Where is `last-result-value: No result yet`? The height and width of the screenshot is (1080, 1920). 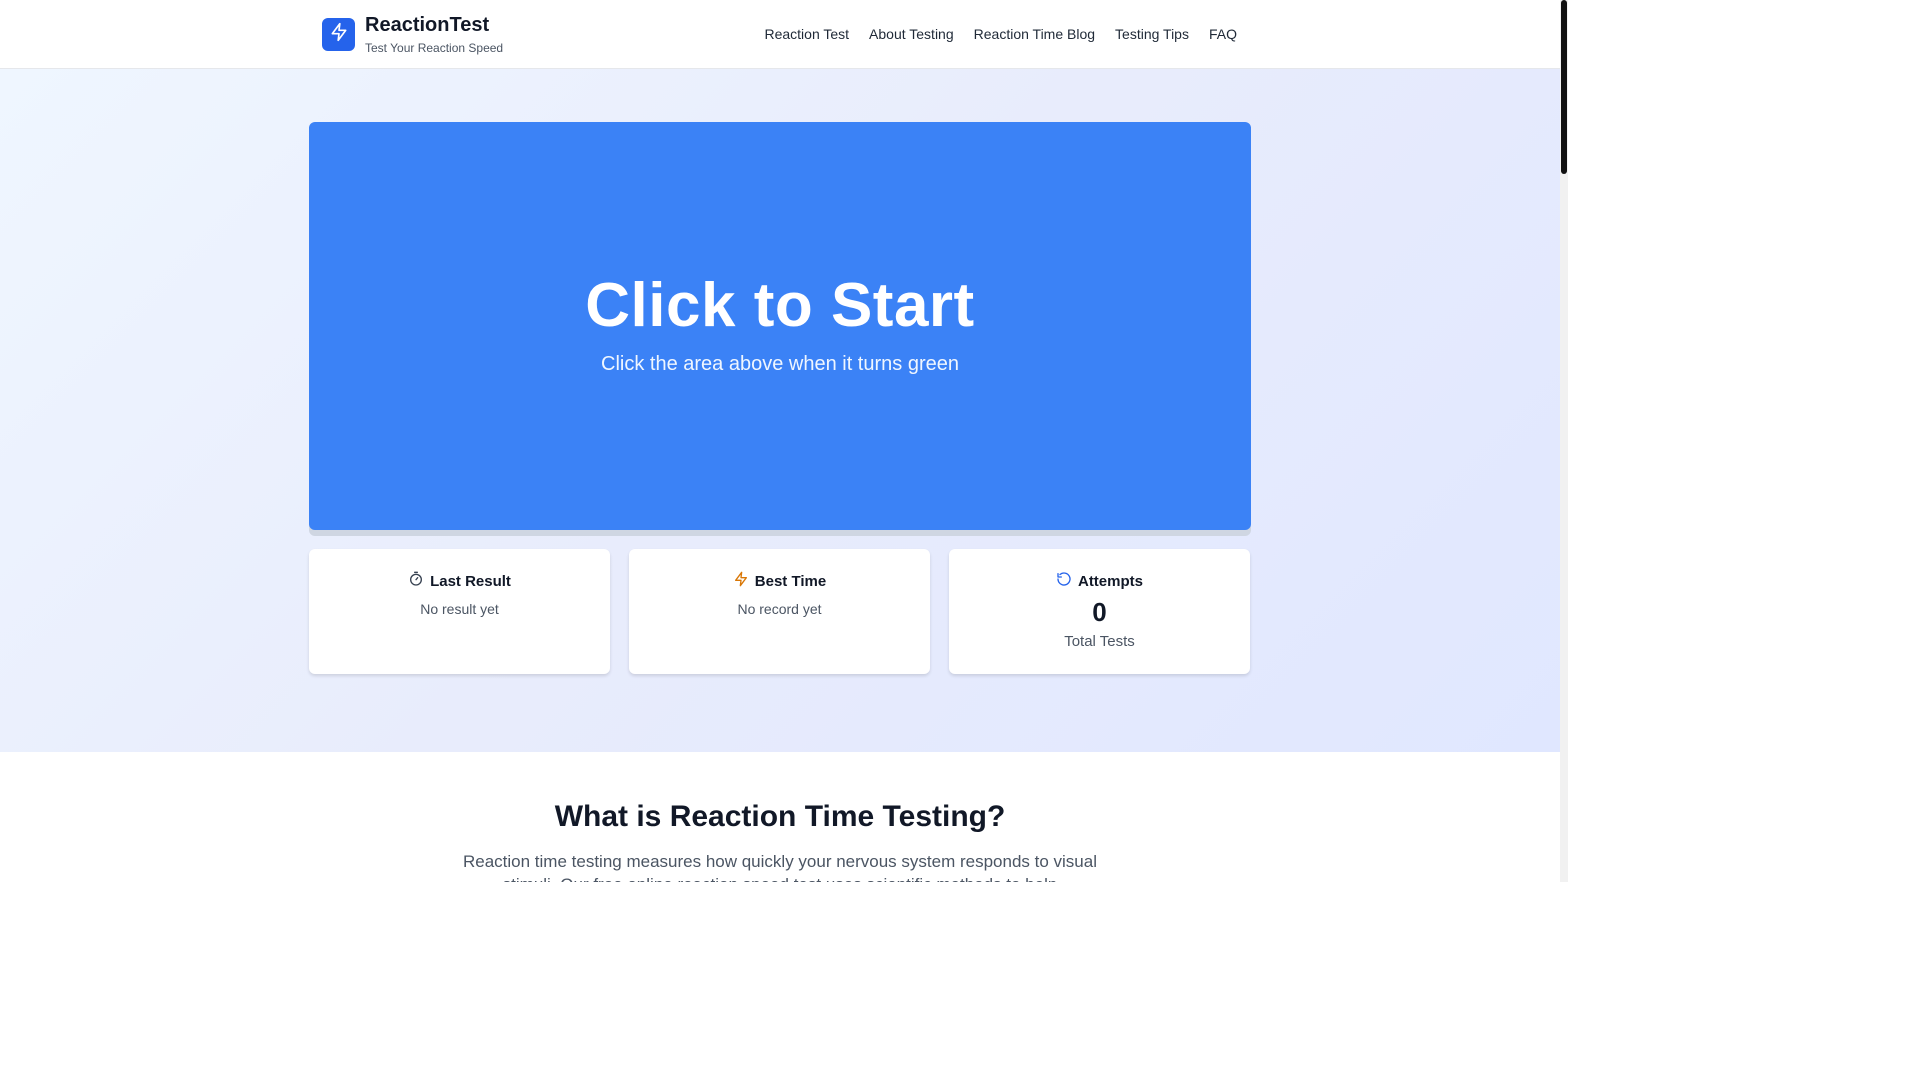 last-result-value: No result yet is located at coordinates (459, 609).